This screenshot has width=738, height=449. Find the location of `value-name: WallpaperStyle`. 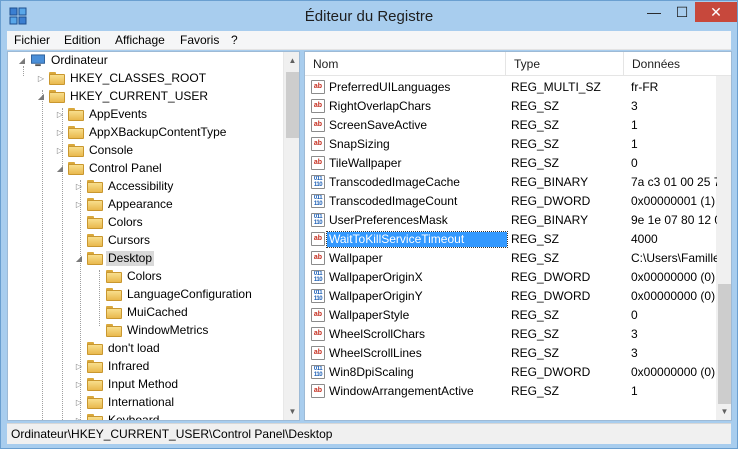

value-name: WallpaperStyle is located at coordinates (417, 315).